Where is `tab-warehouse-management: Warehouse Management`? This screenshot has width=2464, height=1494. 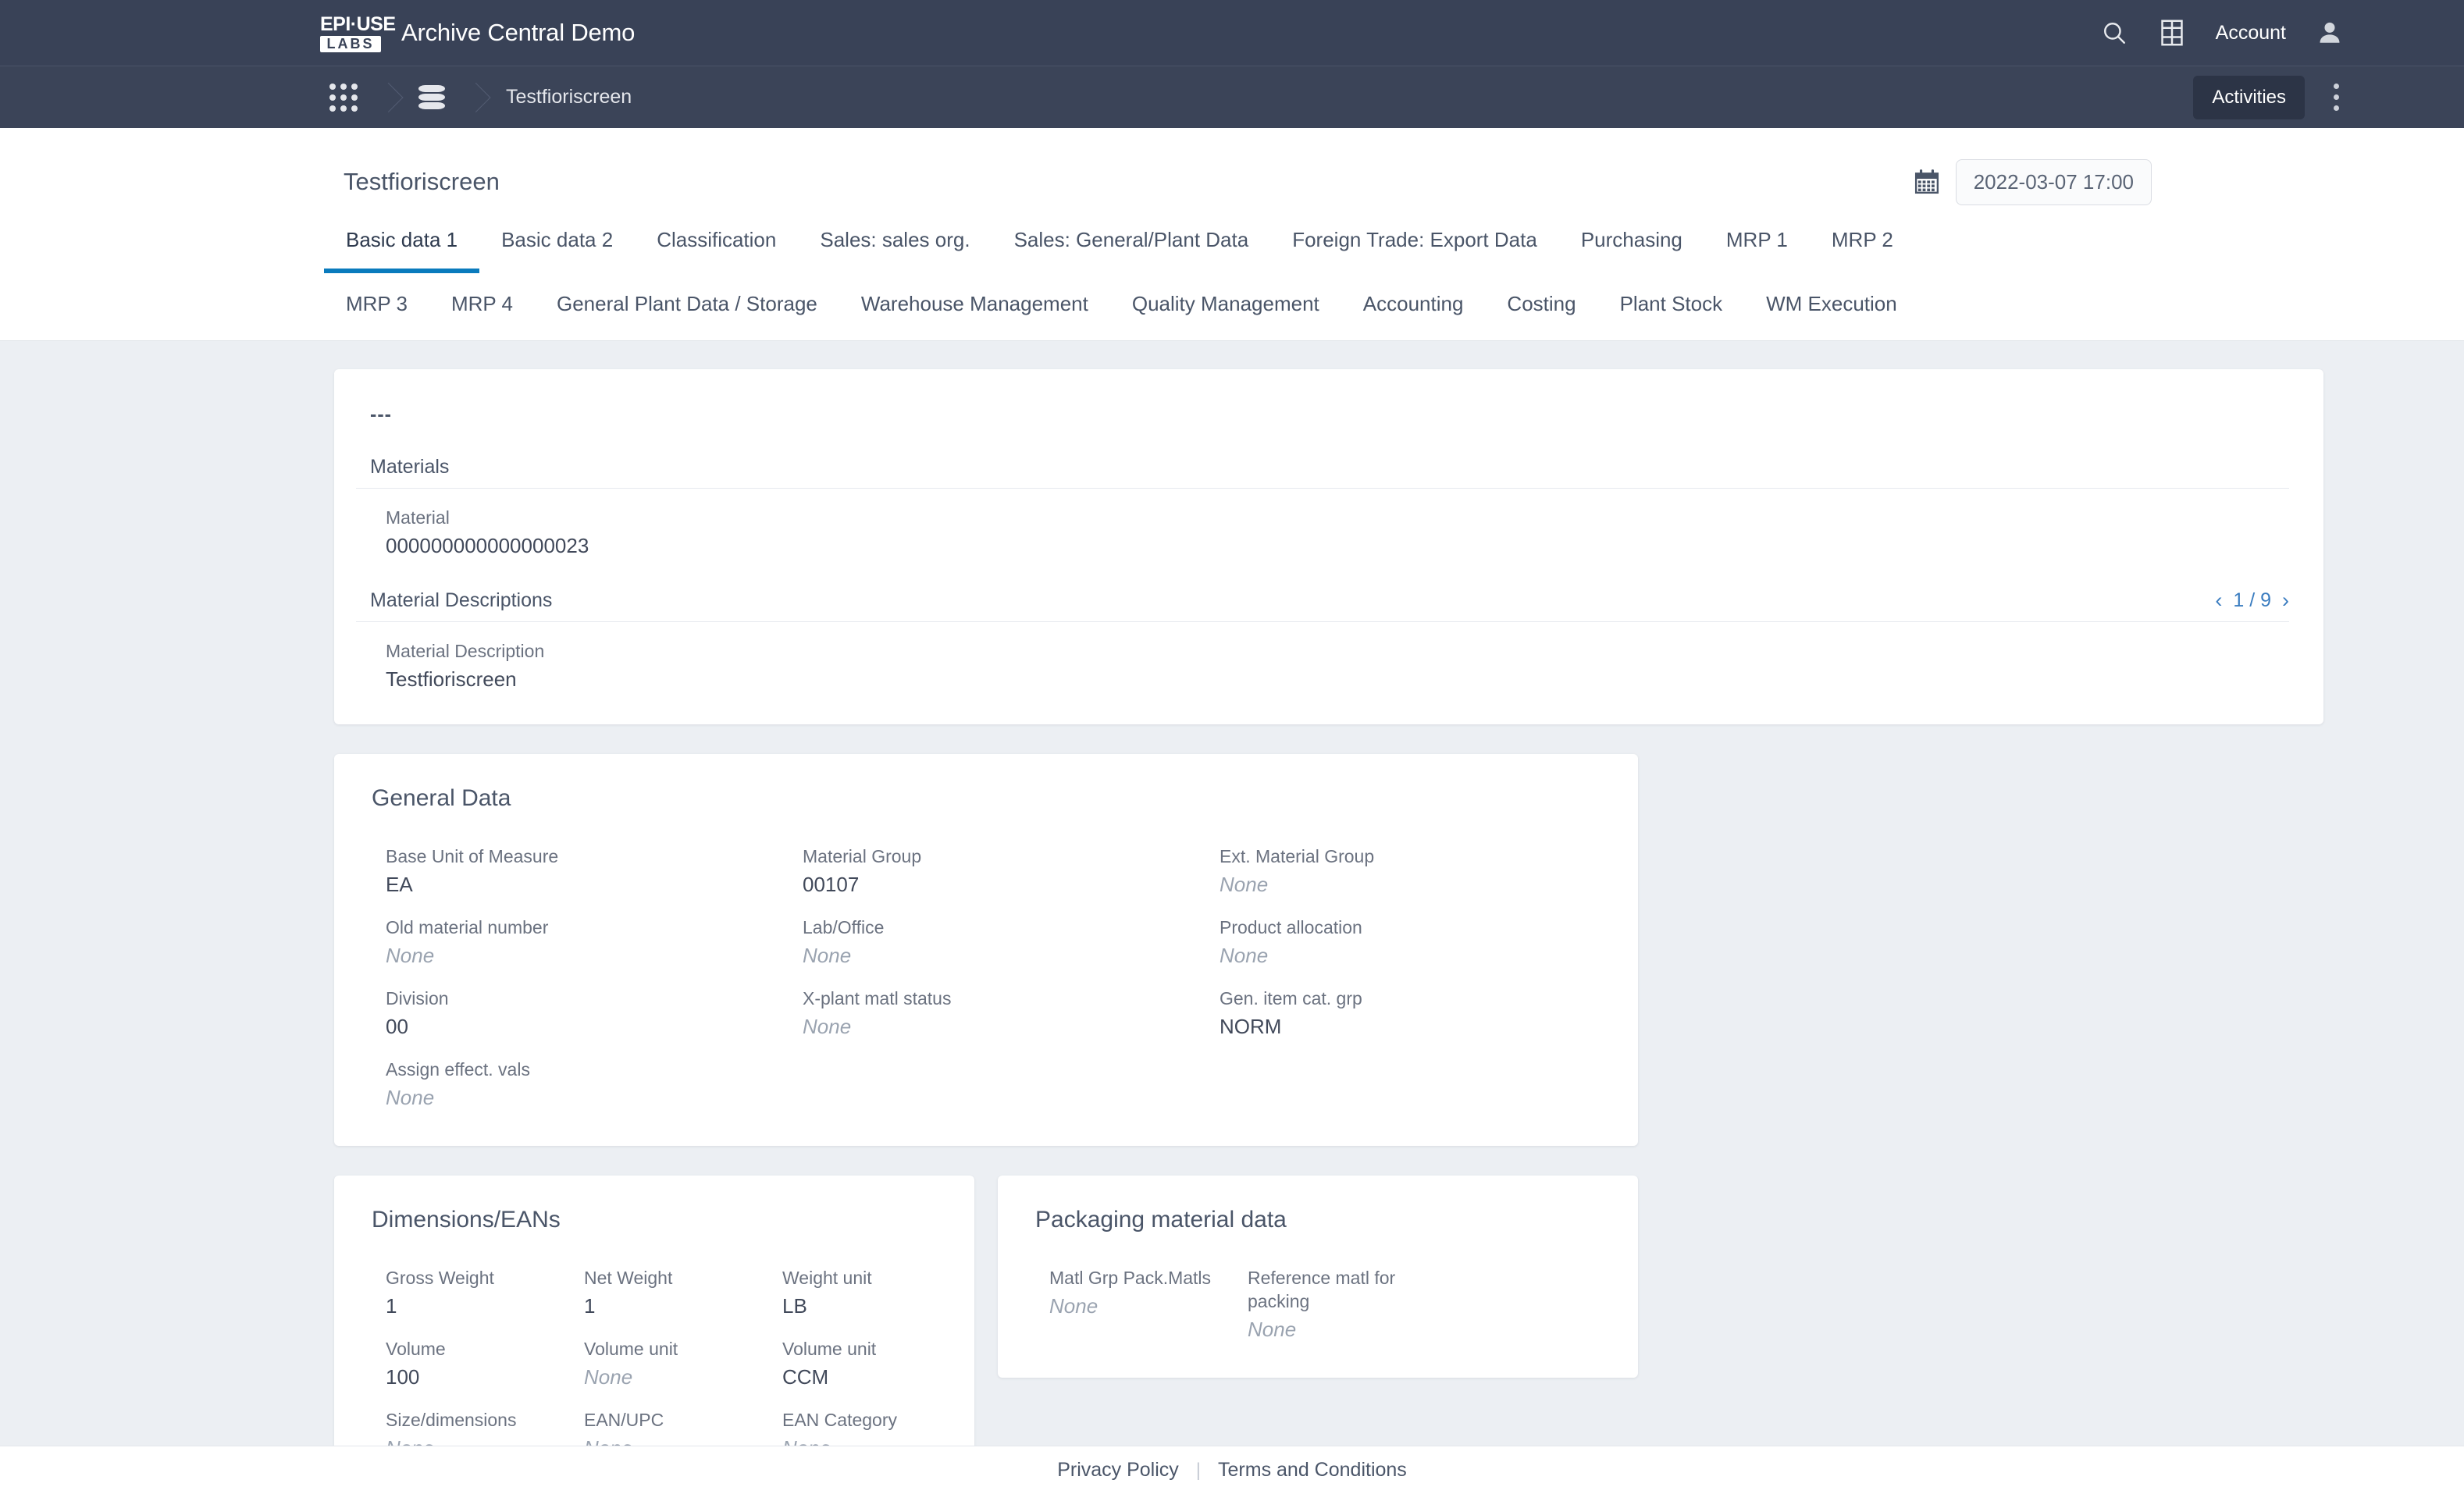 tab-warehouse-management: Warehouse Management is located at coordinates (974, 305).